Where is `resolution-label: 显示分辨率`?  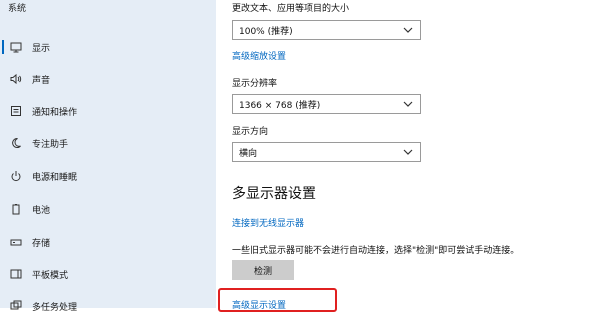 resolution-label: 显示分辨率 is located at coordinates (255, 84).